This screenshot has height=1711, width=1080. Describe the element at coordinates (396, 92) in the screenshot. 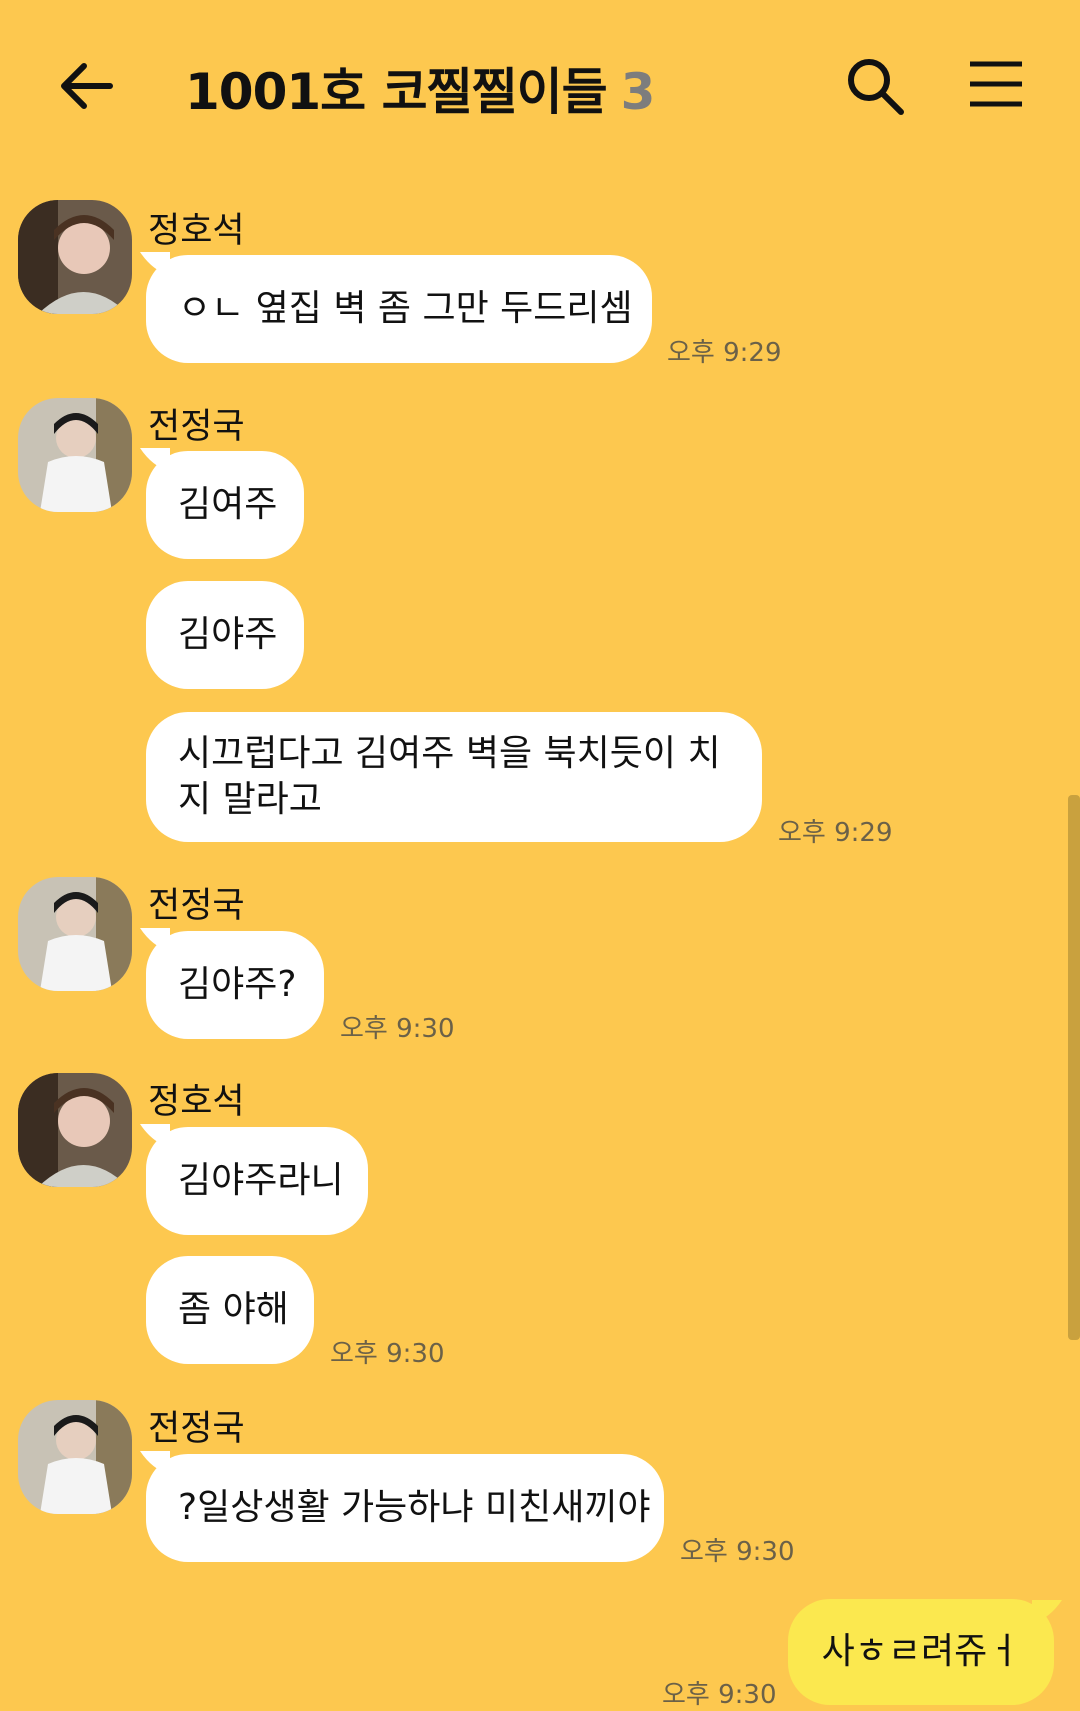

I see `chat-title-text: 1001호 코찔찔이들` at that location.